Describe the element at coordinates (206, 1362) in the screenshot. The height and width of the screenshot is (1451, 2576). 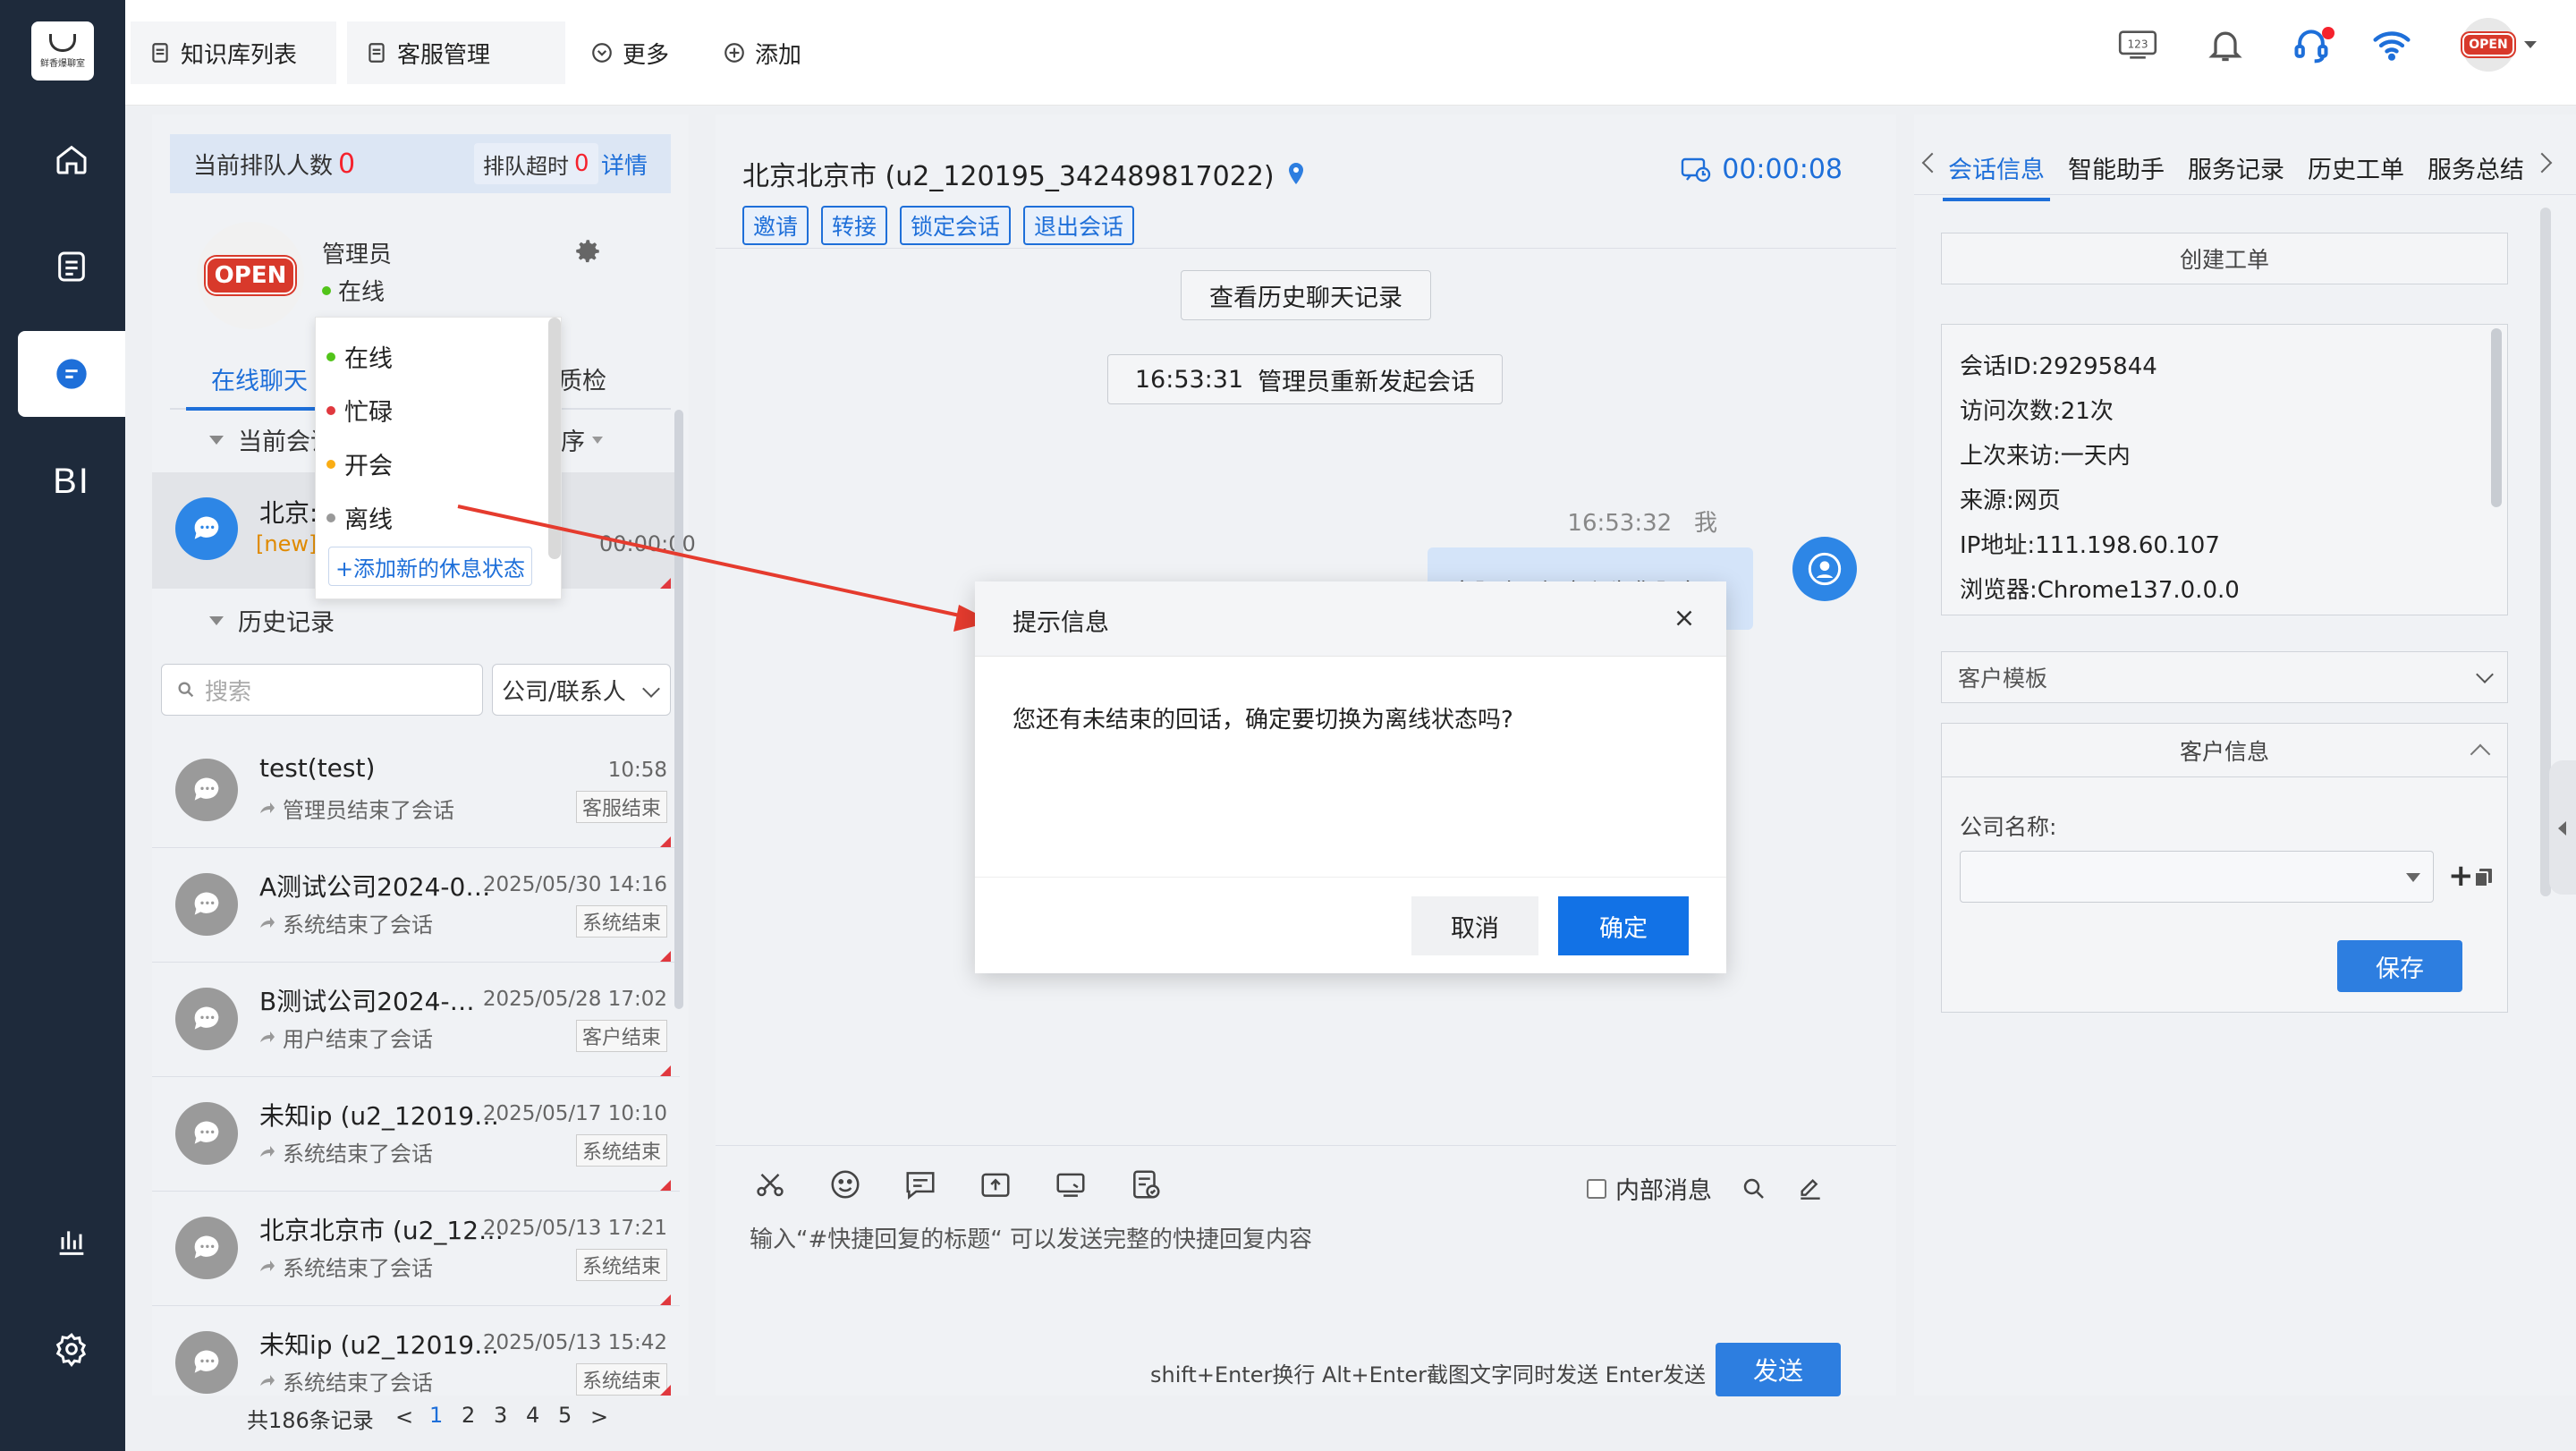
I see `chat-bubble-avatar` at that location.